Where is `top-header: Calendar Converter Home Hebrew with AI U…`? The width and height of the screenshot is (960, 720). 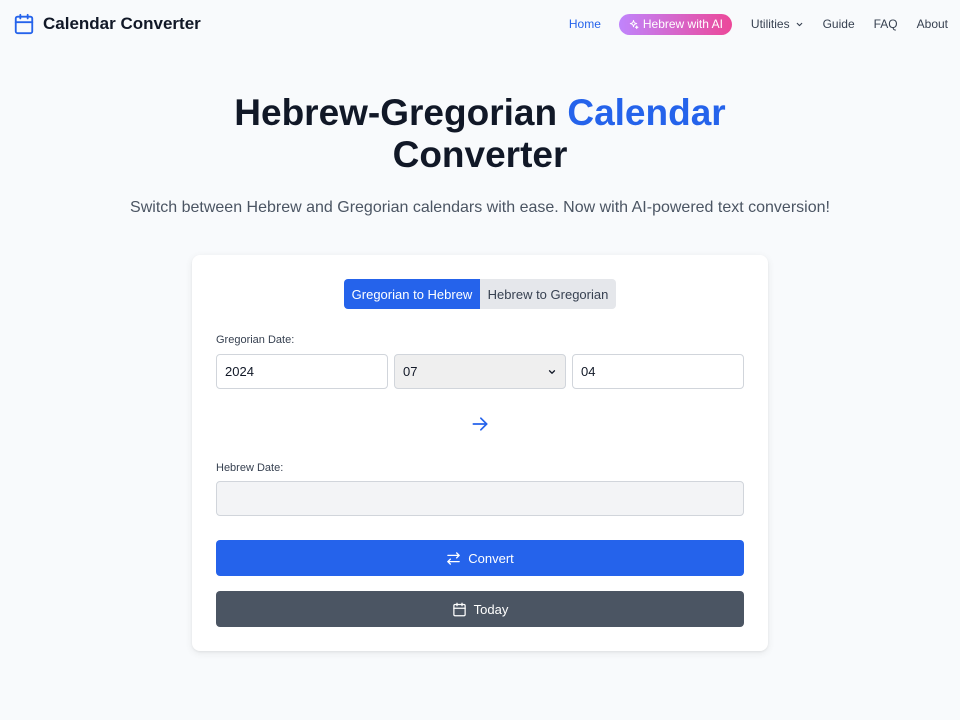 top-header: Calendar Converter Home Hebrew with AI U… is located at coordinates (480, 24).